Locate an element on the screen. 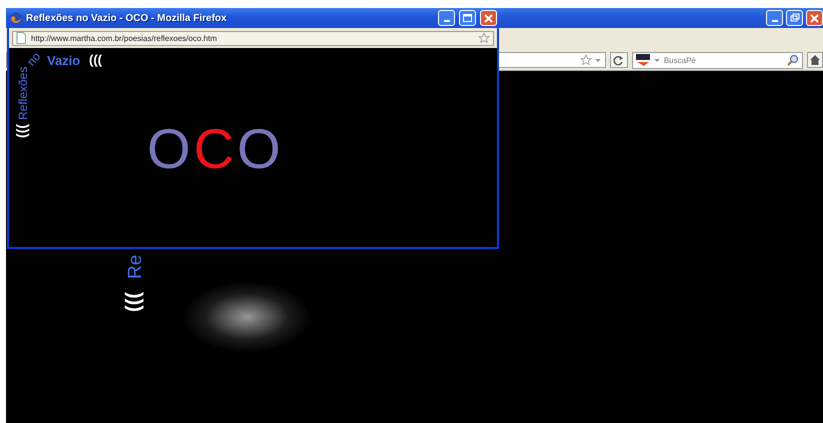 Image resolution: width=823 pixels, height=423 pixels. restore-icon is located at coordinates (794, 18).